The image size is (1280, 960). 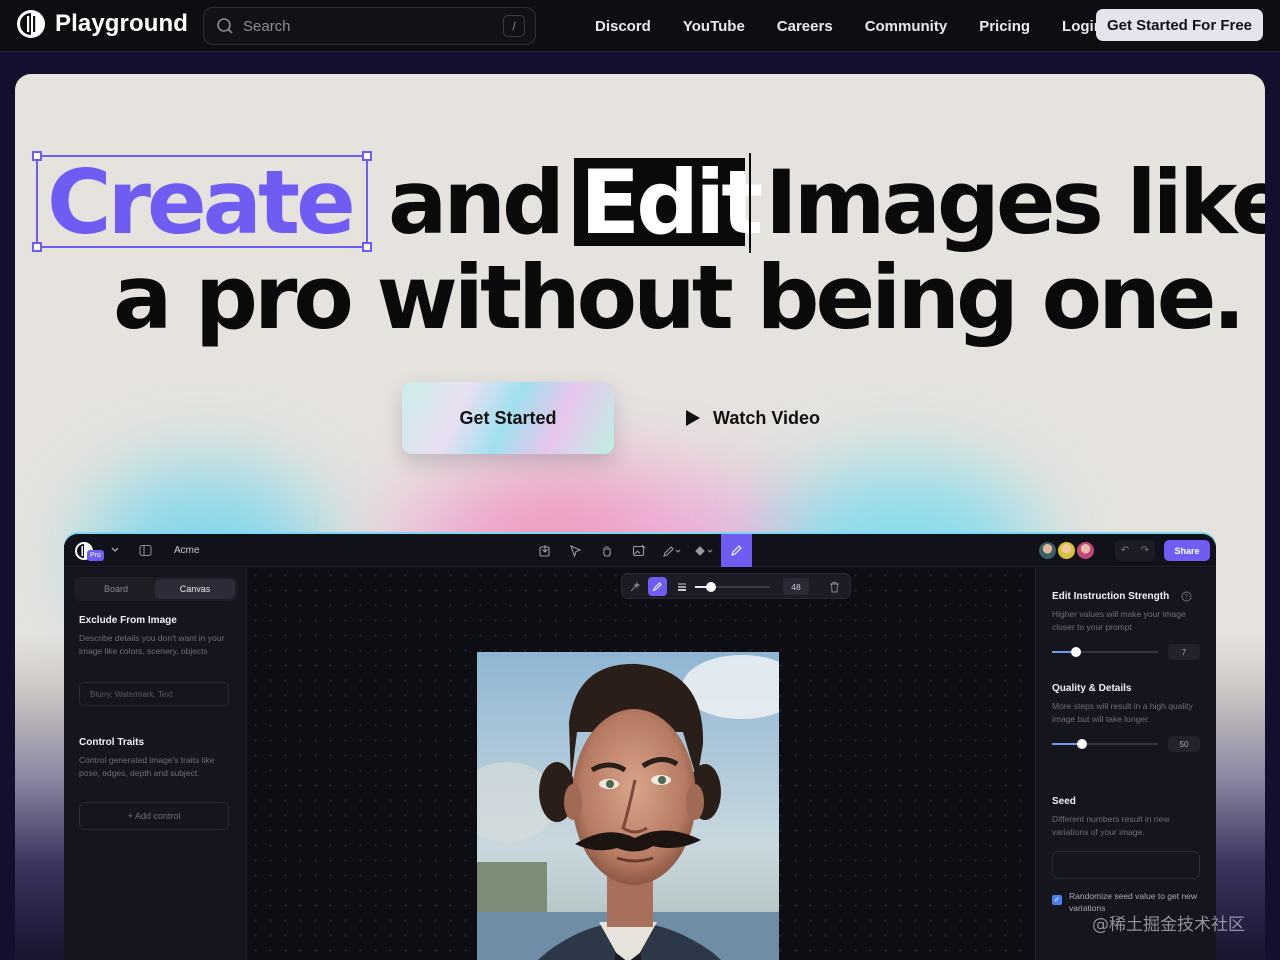 What do you see at coordinates (122, 23) in the screenshot?
I see `brand-name: Playground` at bounding box center [122, 23].